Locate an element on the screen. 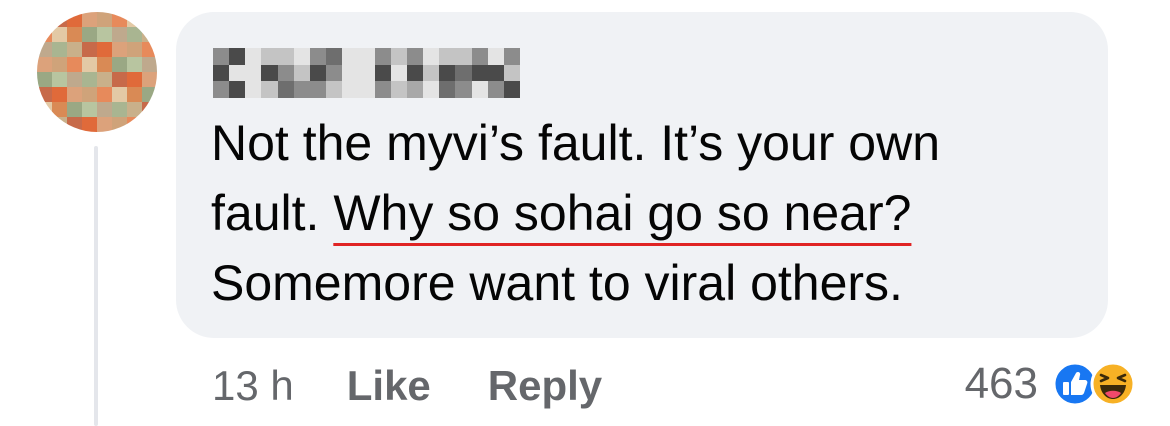 The width and height of the screenshot is (1170, 426). underlined-text: Why so sohai go so near? is located at coordinates (622, 213).